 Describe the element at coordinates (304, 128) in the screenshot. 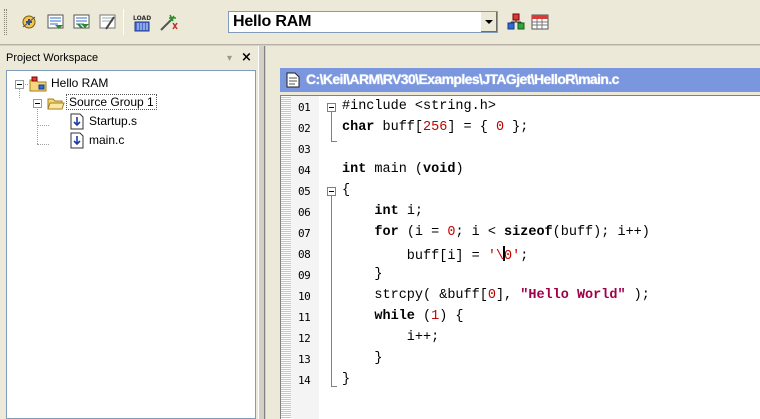

I see `line-number: 02` at that location.